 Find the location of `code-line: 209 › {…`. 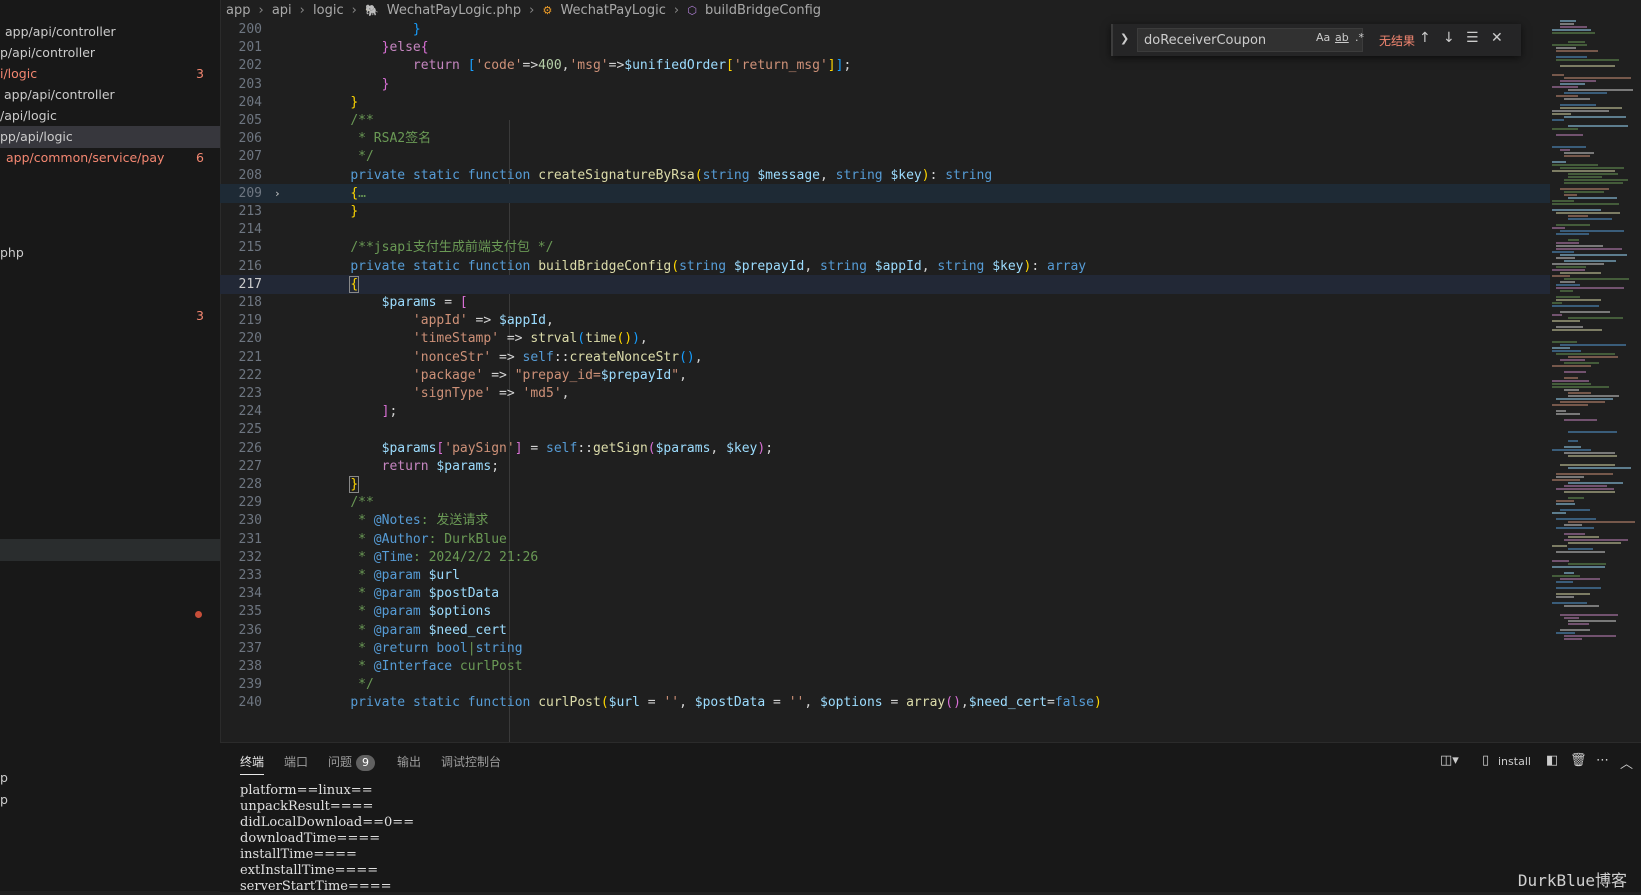

code-line: 209 › {… is located at coordinates (885, 193).